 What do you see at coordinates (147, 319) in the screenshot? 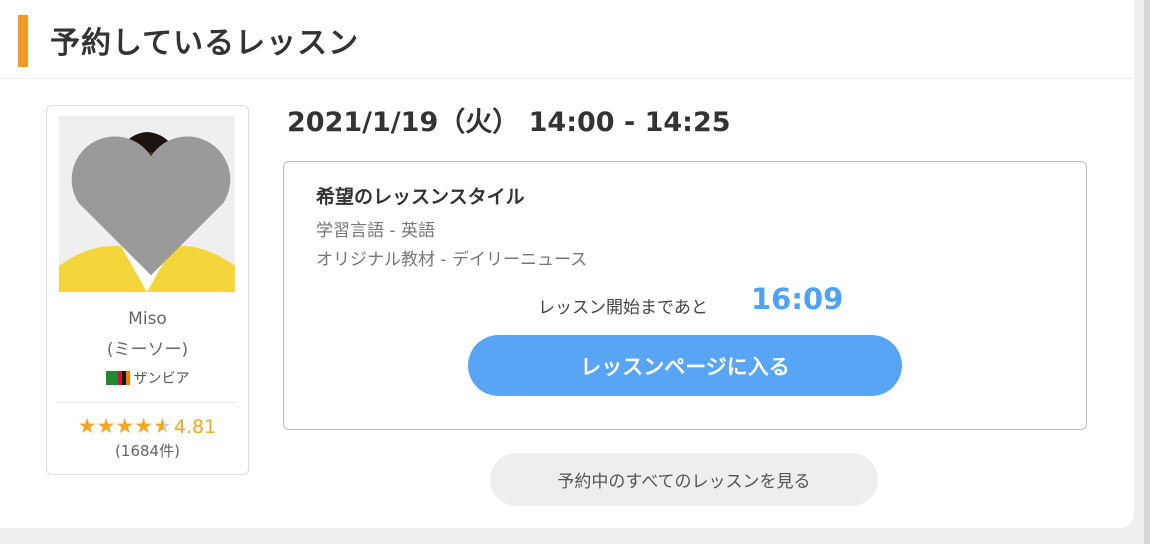
I see `teacher-name: Miso` at bounding box center [147, 319].